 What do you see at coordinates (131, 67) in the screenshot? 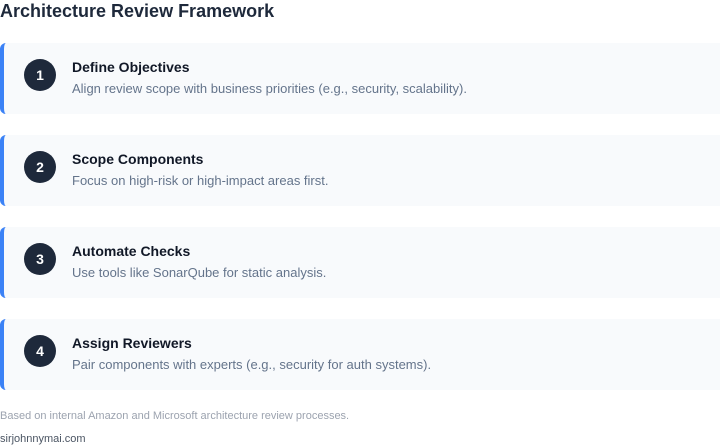
I see `step-title: Define Objectives` at bounding box center [131, 67].